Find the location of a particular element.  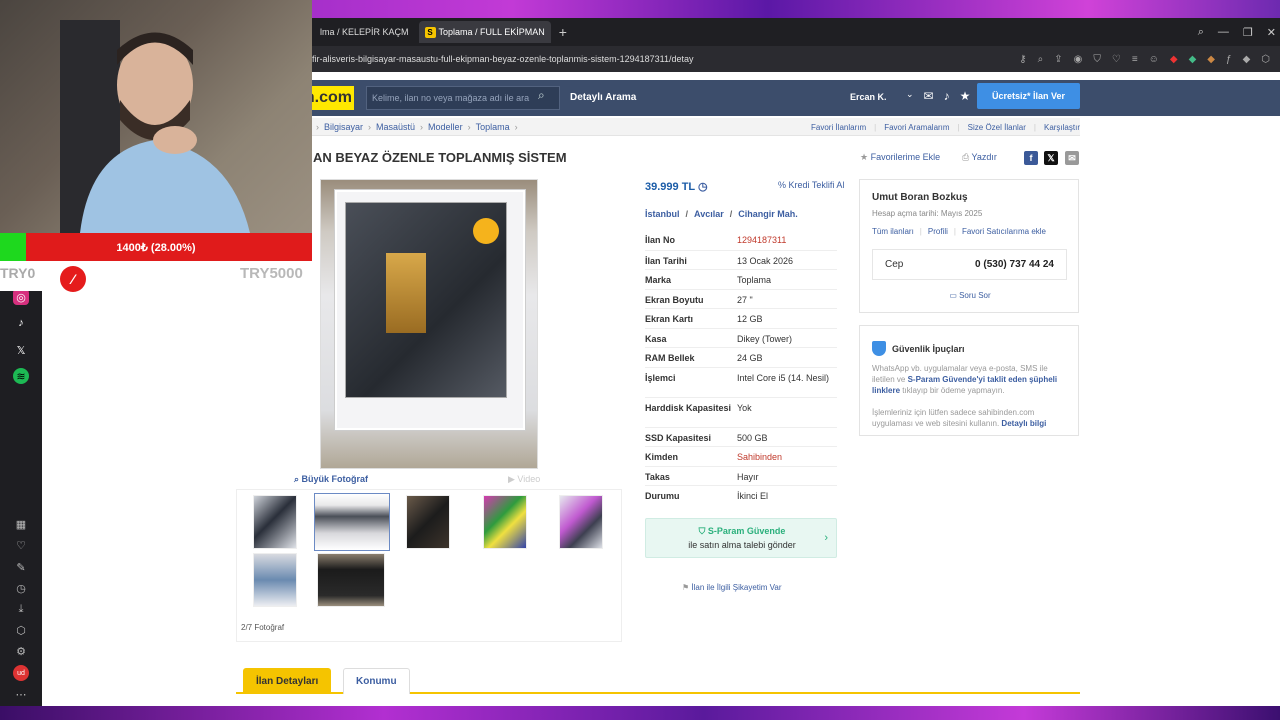

credit-offer-link: % Kredi Teklifi Al is located at coordinates (811, 185).